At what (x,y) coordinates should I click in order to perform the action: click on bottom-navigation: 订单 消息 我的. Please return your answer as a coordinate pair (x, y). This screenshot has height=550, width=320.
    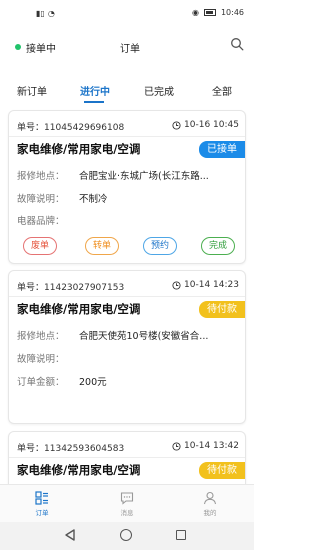
    Looking at the image, I should click on (127, 503).